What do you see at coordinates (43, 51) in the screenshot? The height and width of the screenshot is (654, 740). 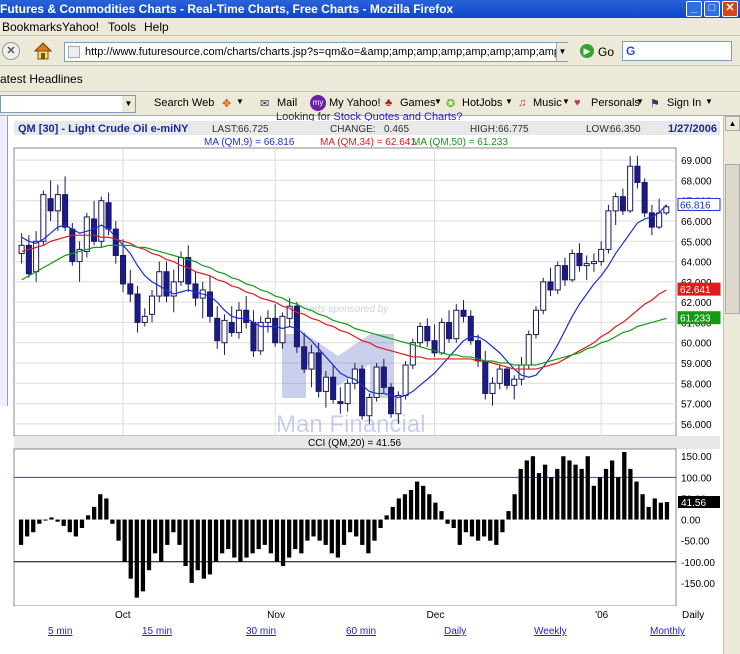 I see `home-icon` at bounding box center [43, 51].